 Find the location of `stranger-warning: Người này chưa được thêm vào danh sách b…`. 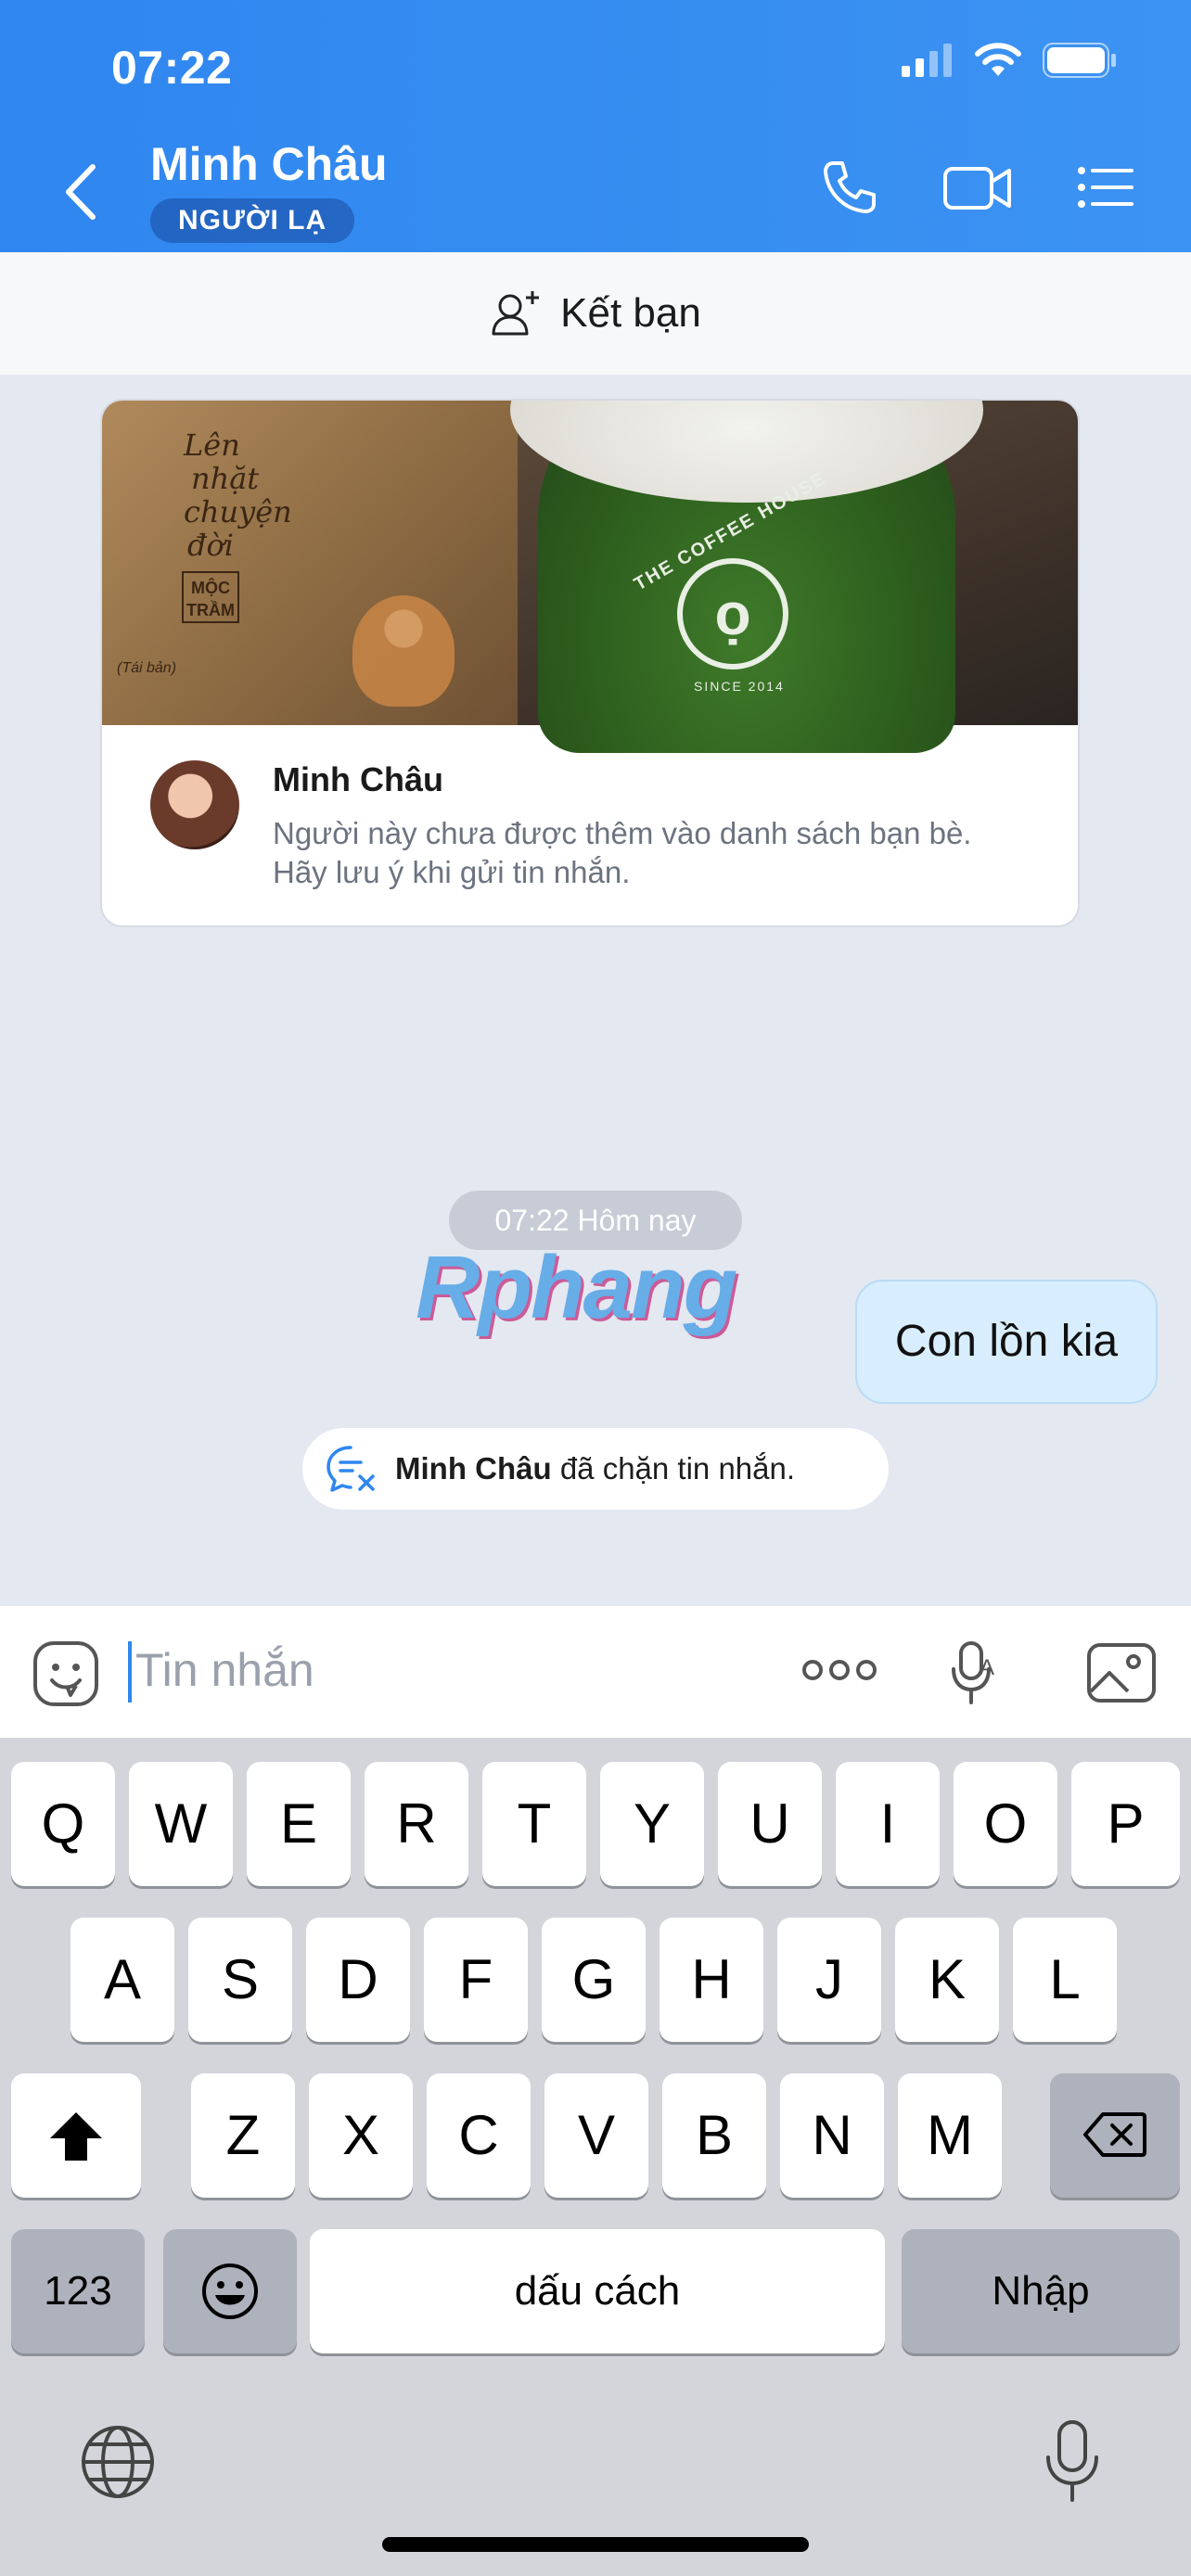

stranger-warning: Người này chưa được thêm vào danh sách b… is located at coordinates (623, 853).